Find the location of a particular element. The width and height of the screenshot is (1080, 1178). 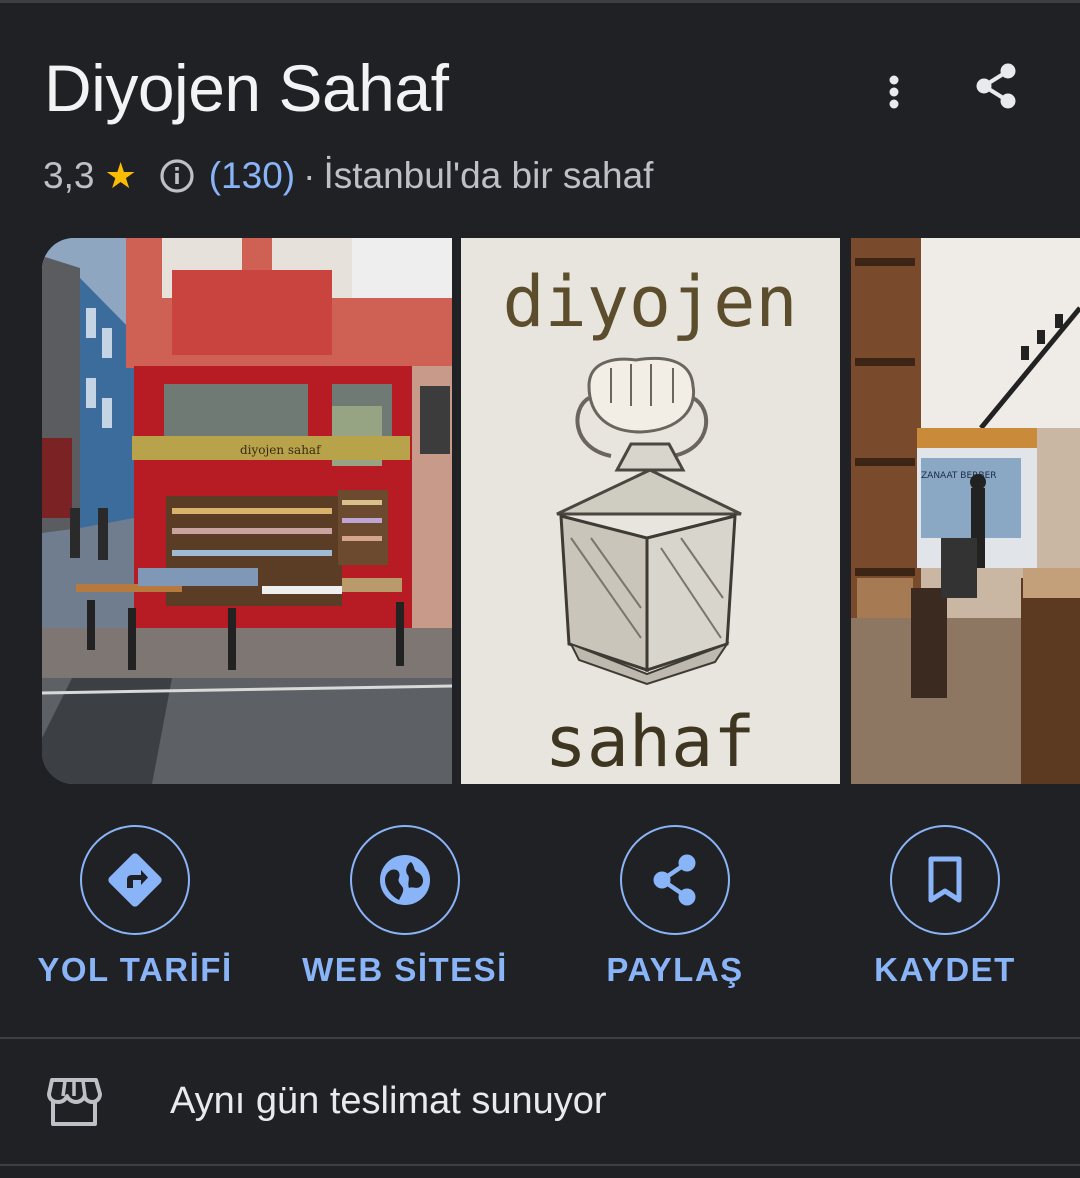

action-buttons: YOL TARİFİ WEB SİTESİ PAYLAŞ KAYDET is located at coordinates (540, 910).